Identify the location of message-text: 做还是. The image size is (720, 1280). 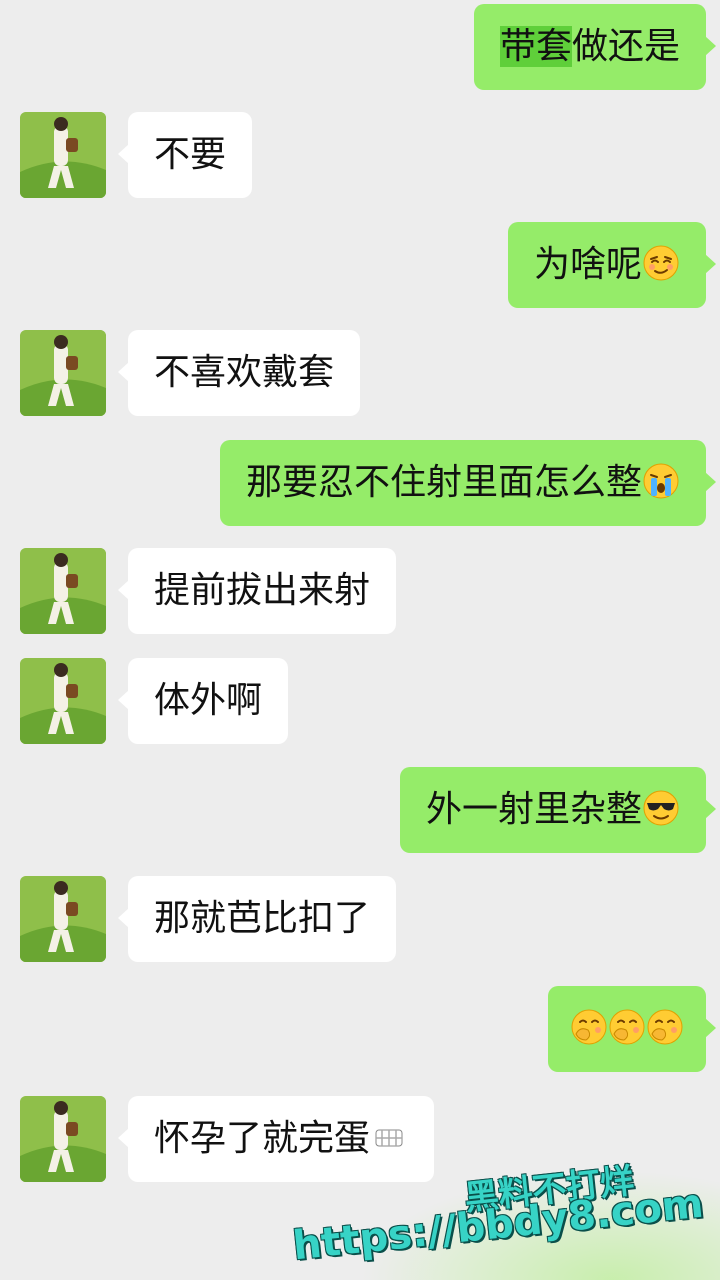
(625, 46).